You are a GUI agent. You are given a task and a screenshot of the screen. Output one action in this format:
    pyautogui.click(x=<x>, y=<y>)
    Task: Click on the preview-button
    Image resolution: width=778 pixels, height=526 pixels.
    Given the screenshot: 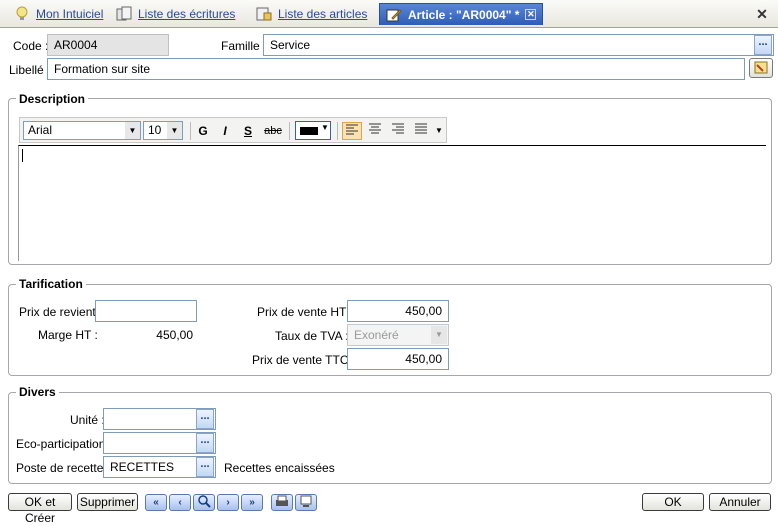 What is the action you would take?
    pyautogui.click(x=306, y=502)
    